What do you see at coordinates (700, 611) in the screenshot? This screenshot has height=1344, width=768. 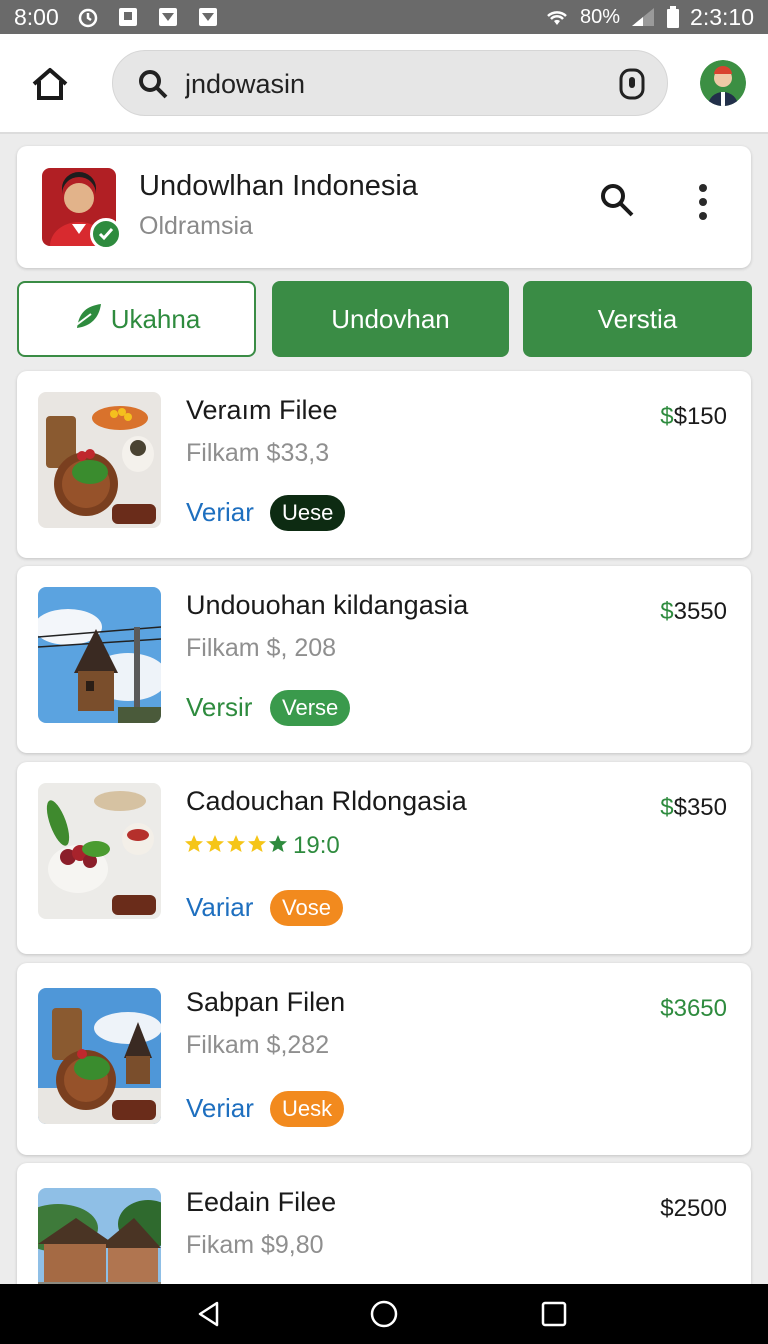 I see `price-value: 3550` at bounding box center [700, 611].